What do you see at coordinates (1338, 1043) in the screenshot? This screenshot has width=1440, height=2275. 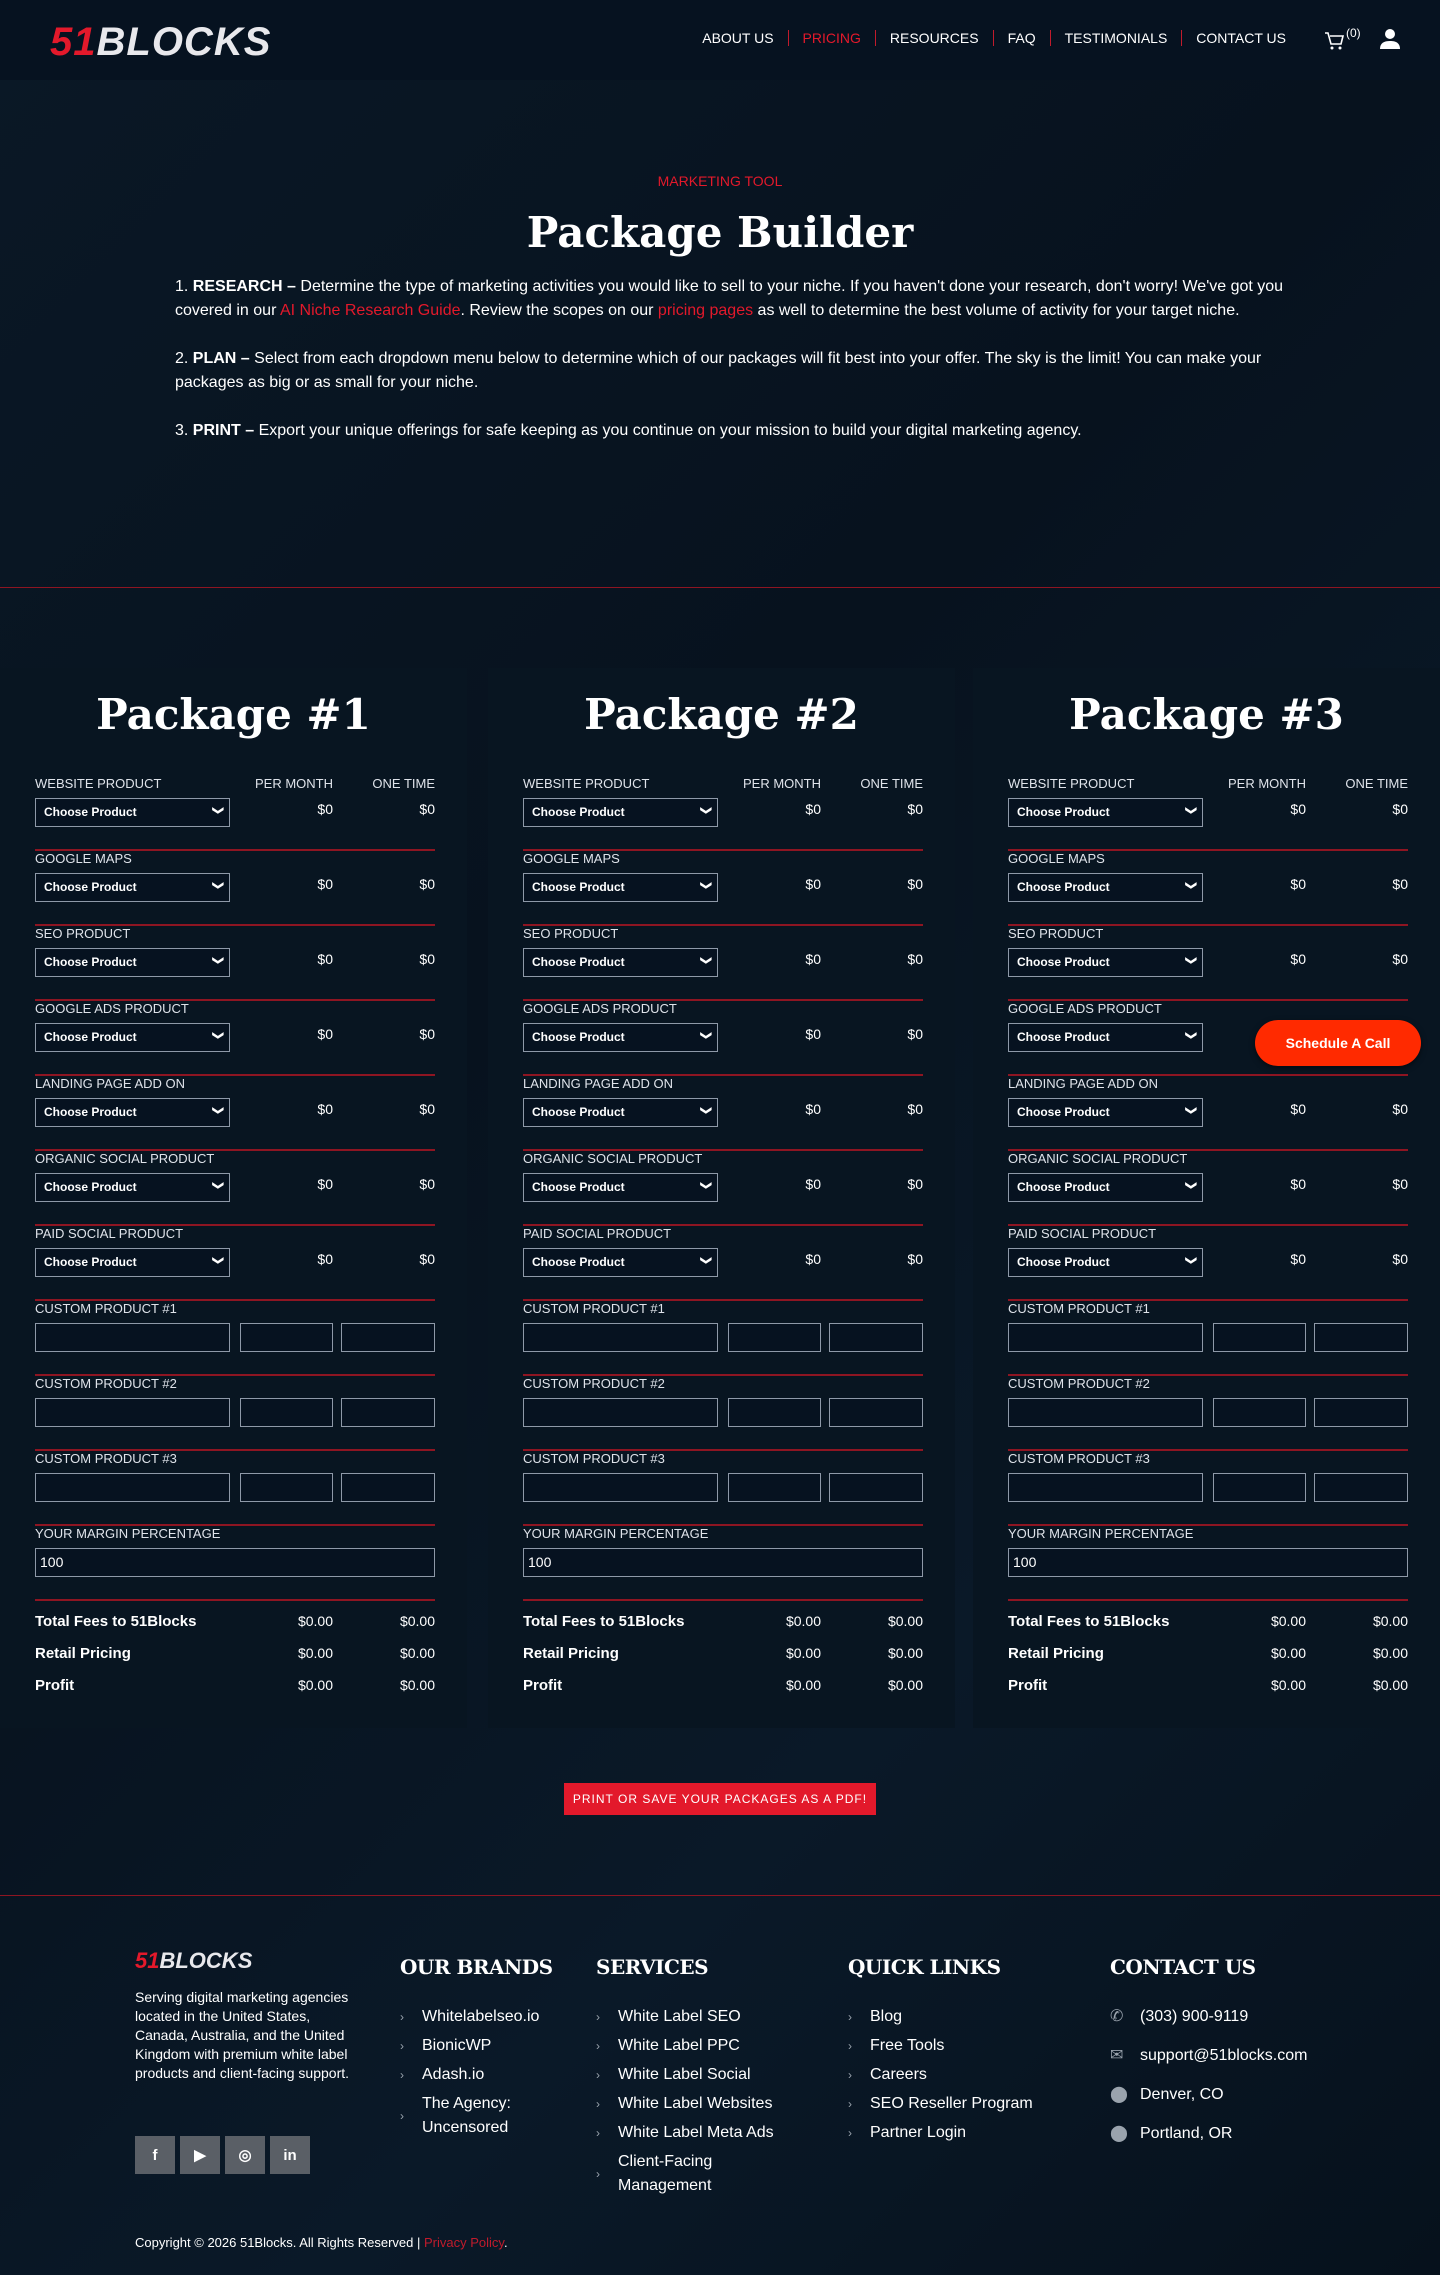 I see `schedule-call-button: Schedule A Call` at bounding box center [1338, 1043].